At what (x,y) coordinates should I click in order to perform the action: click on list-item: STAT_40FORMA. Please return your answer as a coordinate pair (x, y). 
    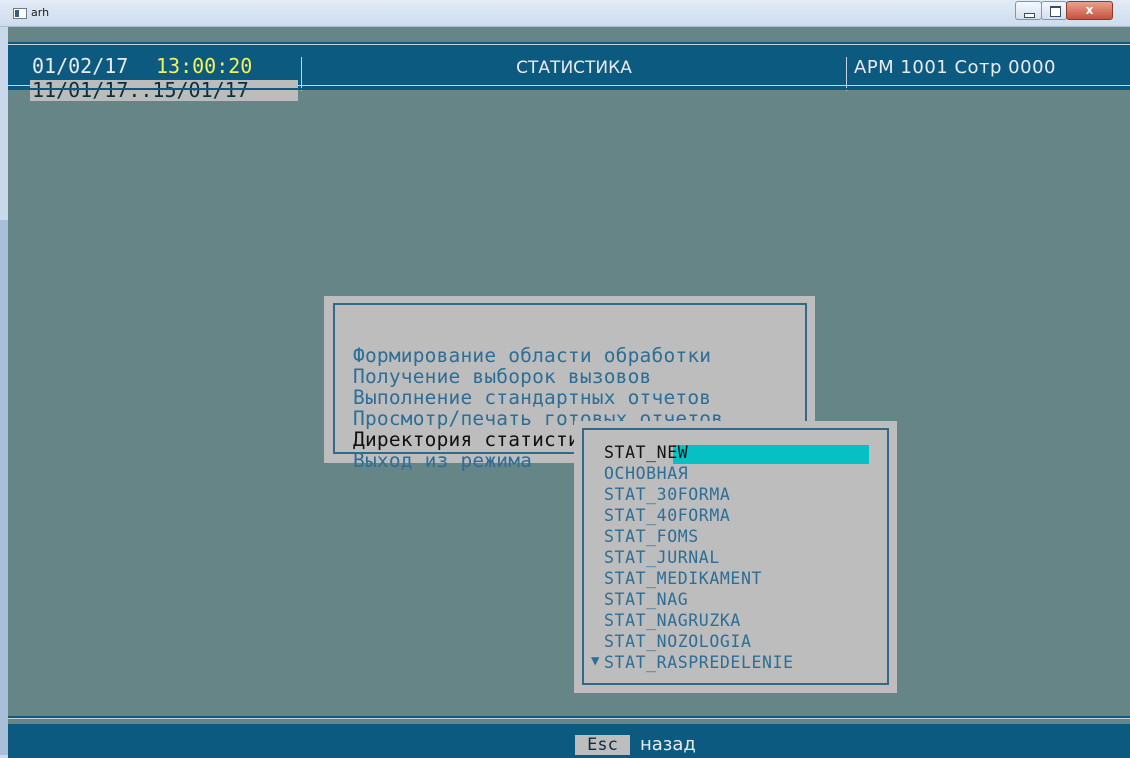
    Looking at the image, I should click on (667, 516).